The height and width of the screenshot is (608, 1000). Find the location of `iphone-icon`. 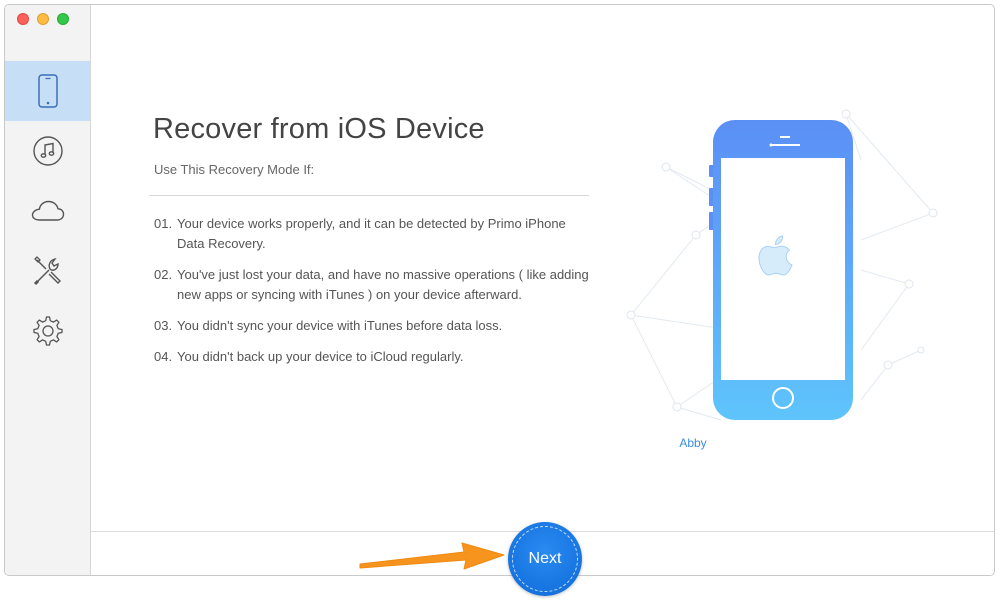

iphone-icon is located at coordinates (47, 91).